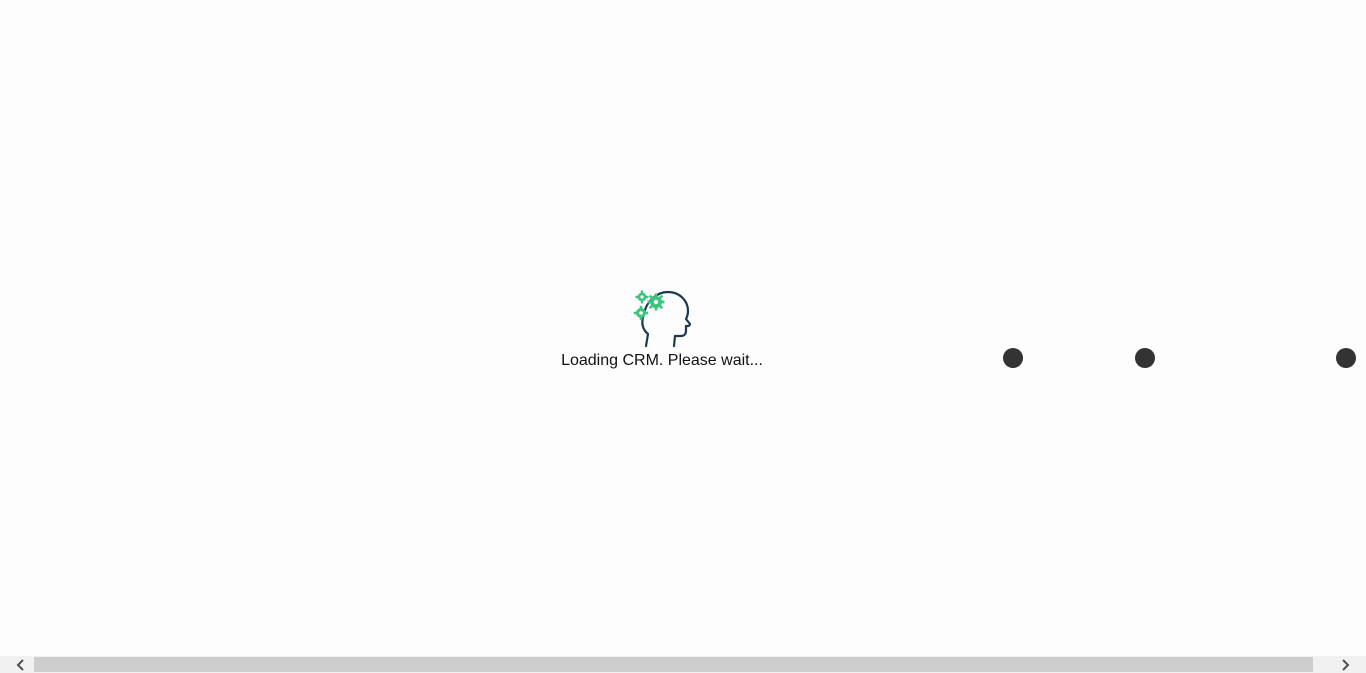  What do you see at coordinates (673, 664) in the screenshot?
I see `scrollbar-thumb` at bounding box center [673, 664].